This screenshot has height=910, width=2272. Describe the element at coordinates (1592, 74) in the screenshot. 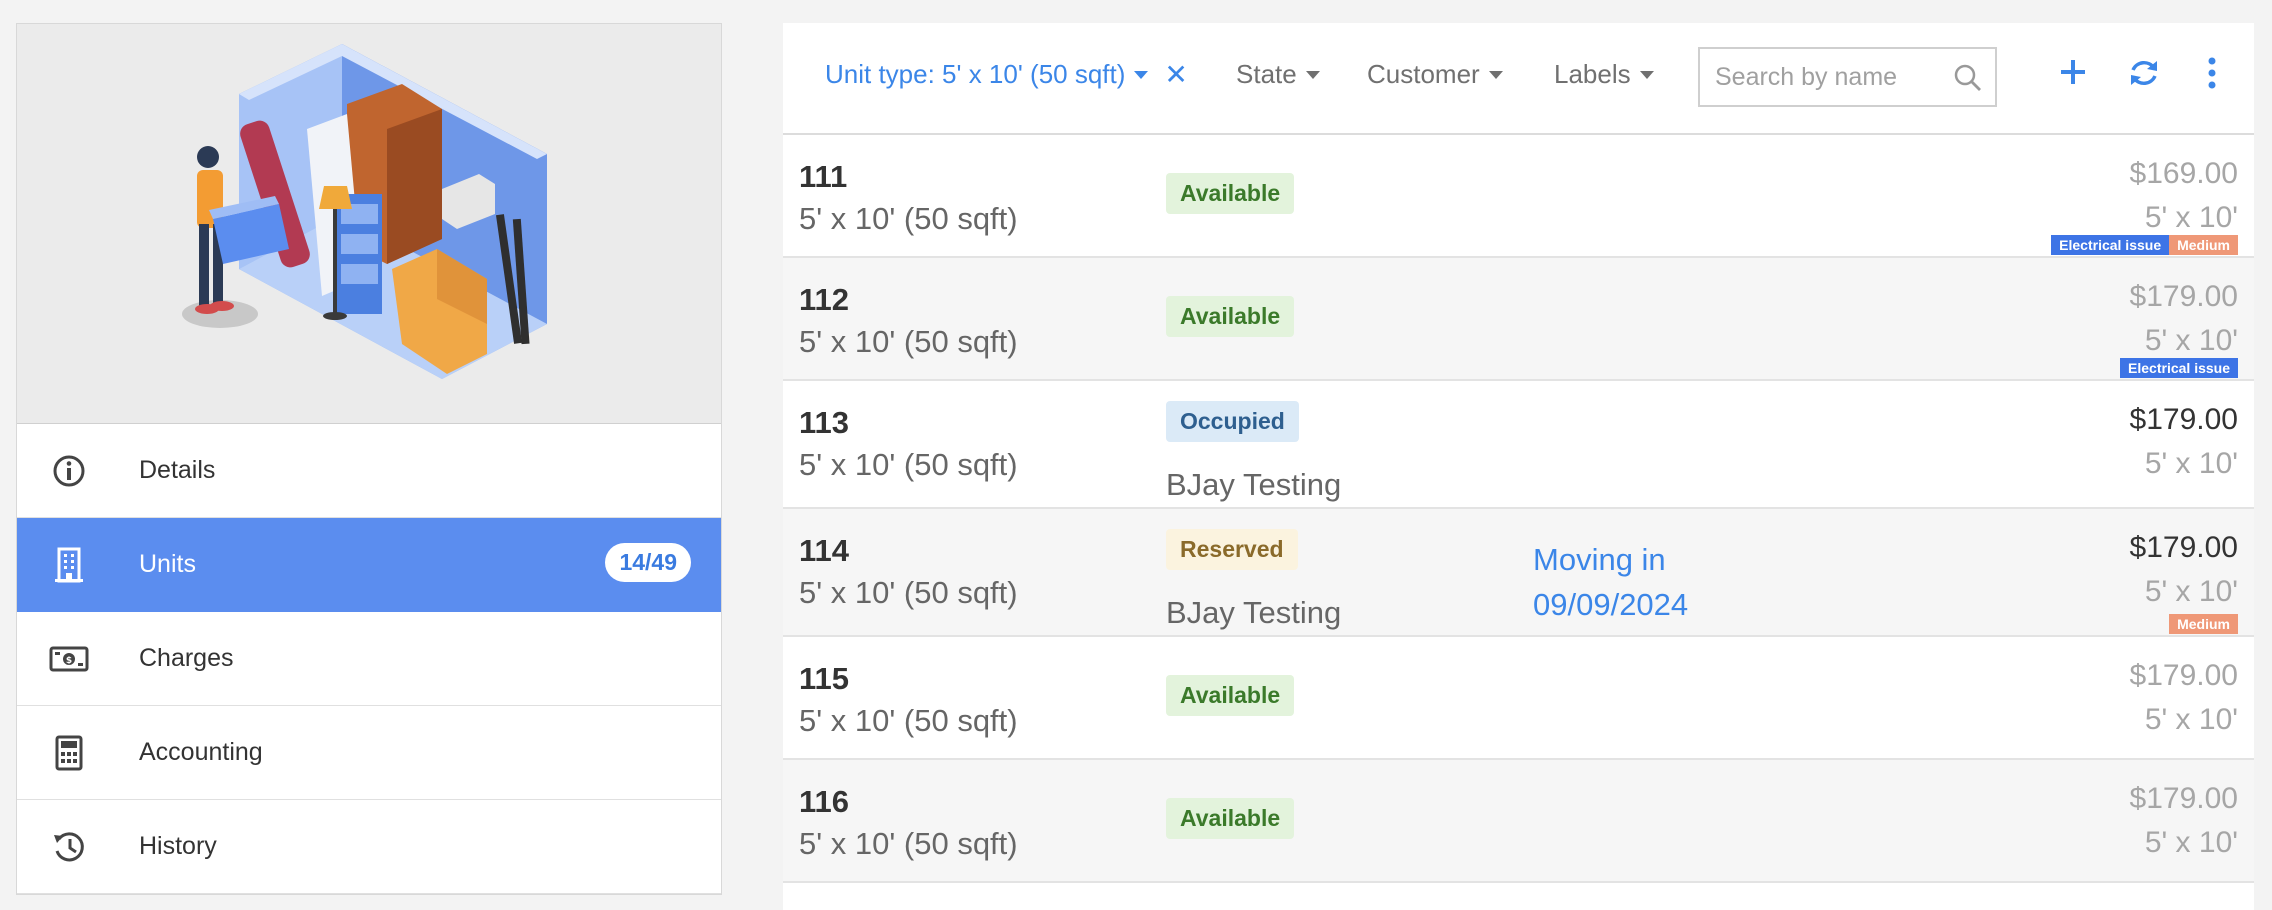

I see `labels-filter-label: Labels` at that location.